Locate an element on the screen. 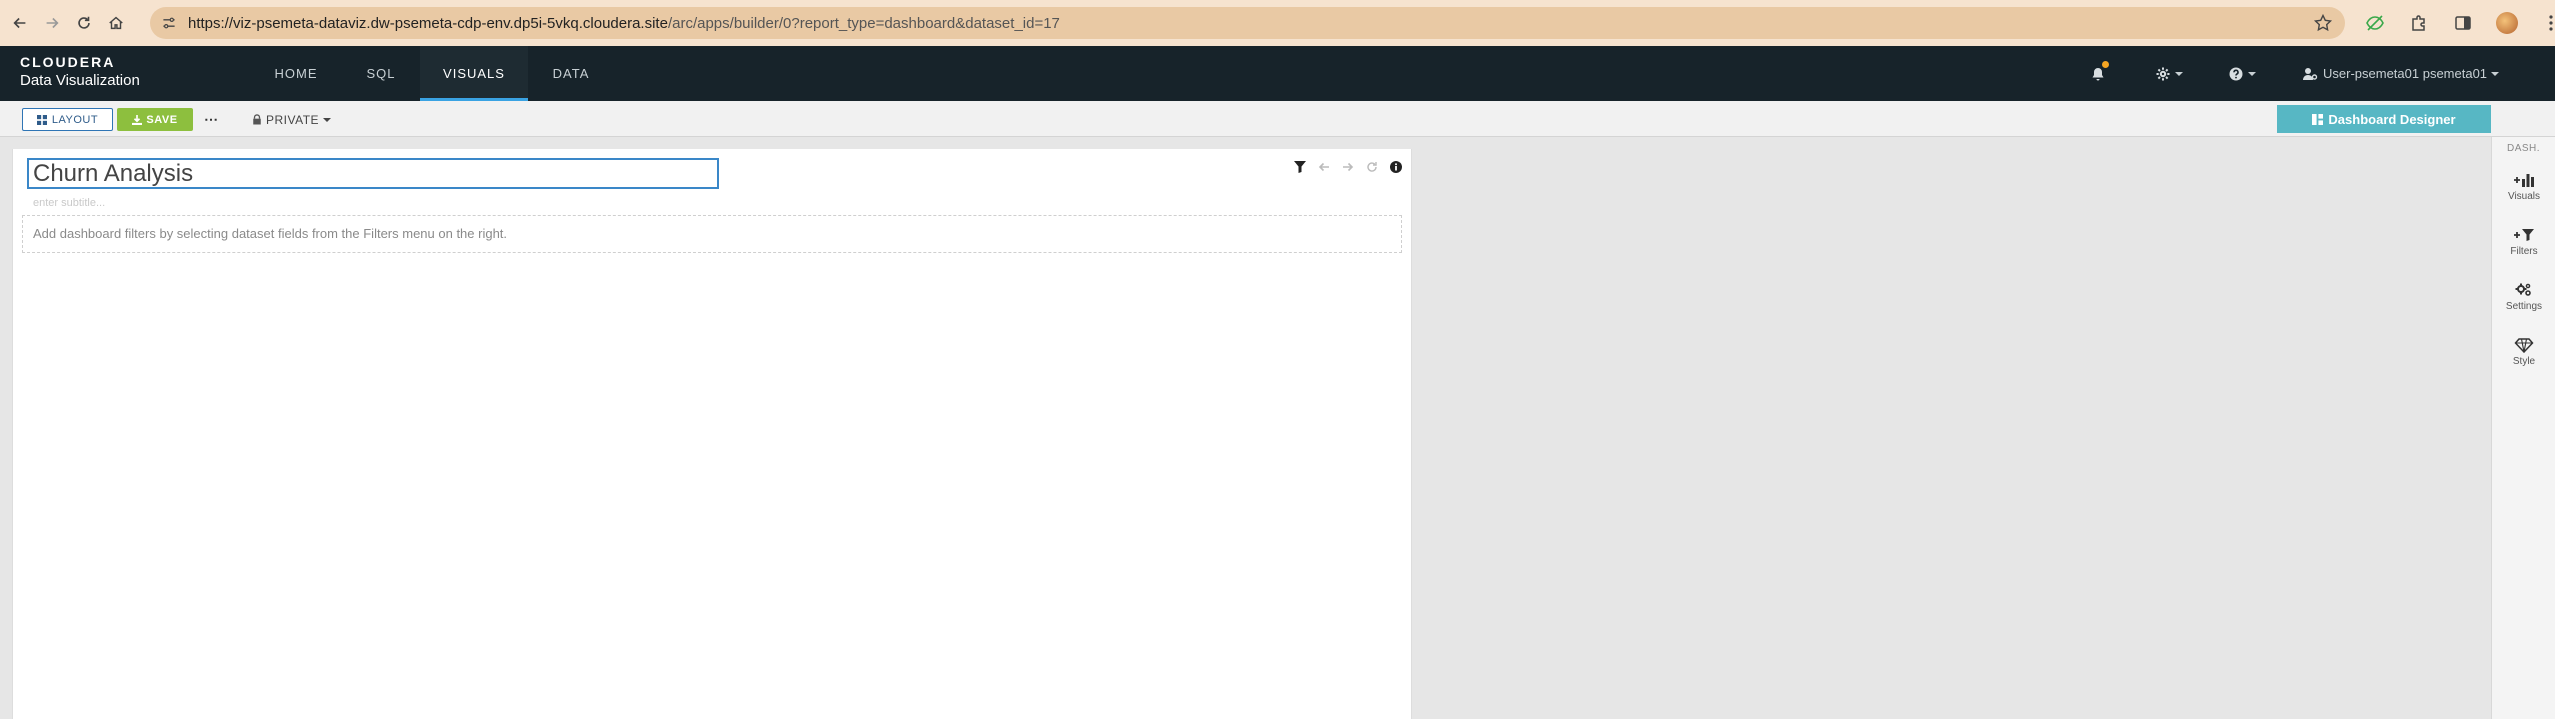 Image resolution: width=2555 pixels, height=719 pixels. user-menu: User-psemeta01 psemeta01 is located at coordinates (2401, 73).